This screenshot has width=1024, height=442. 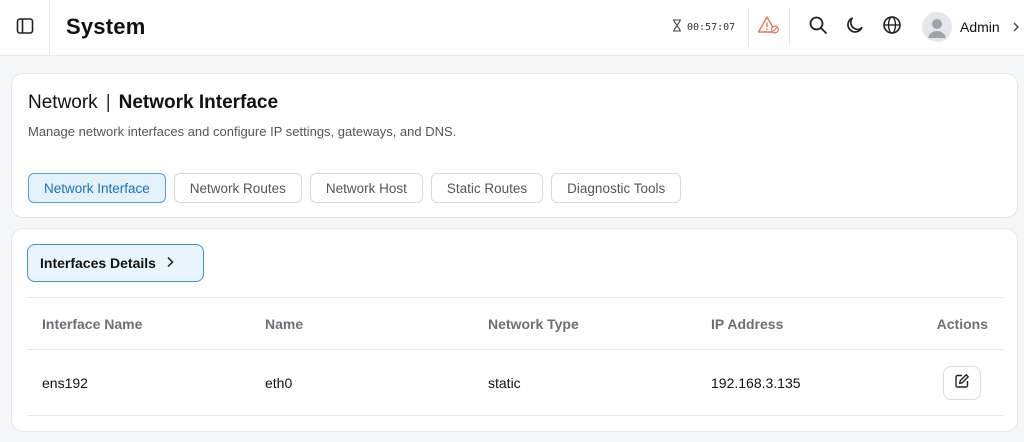 I want to click on ip-address-cell: 192.168.3.135, so click(x=756, y=382).